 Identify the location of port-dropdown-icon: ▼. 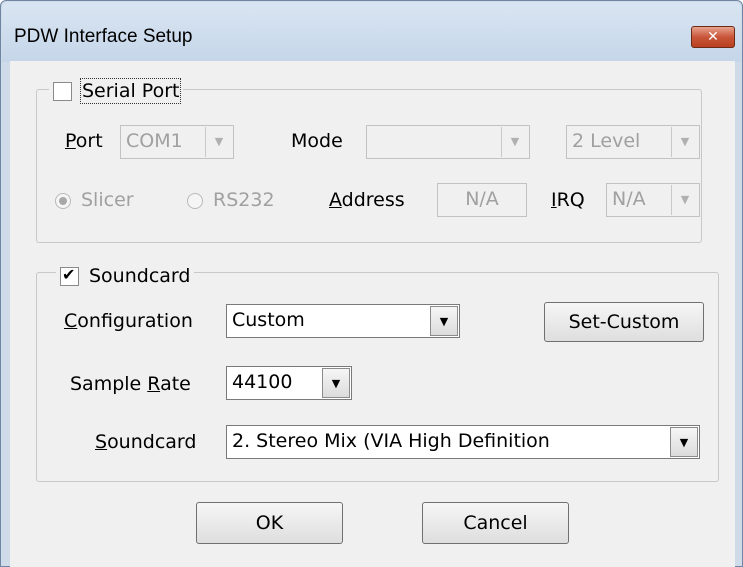
(218, 142).